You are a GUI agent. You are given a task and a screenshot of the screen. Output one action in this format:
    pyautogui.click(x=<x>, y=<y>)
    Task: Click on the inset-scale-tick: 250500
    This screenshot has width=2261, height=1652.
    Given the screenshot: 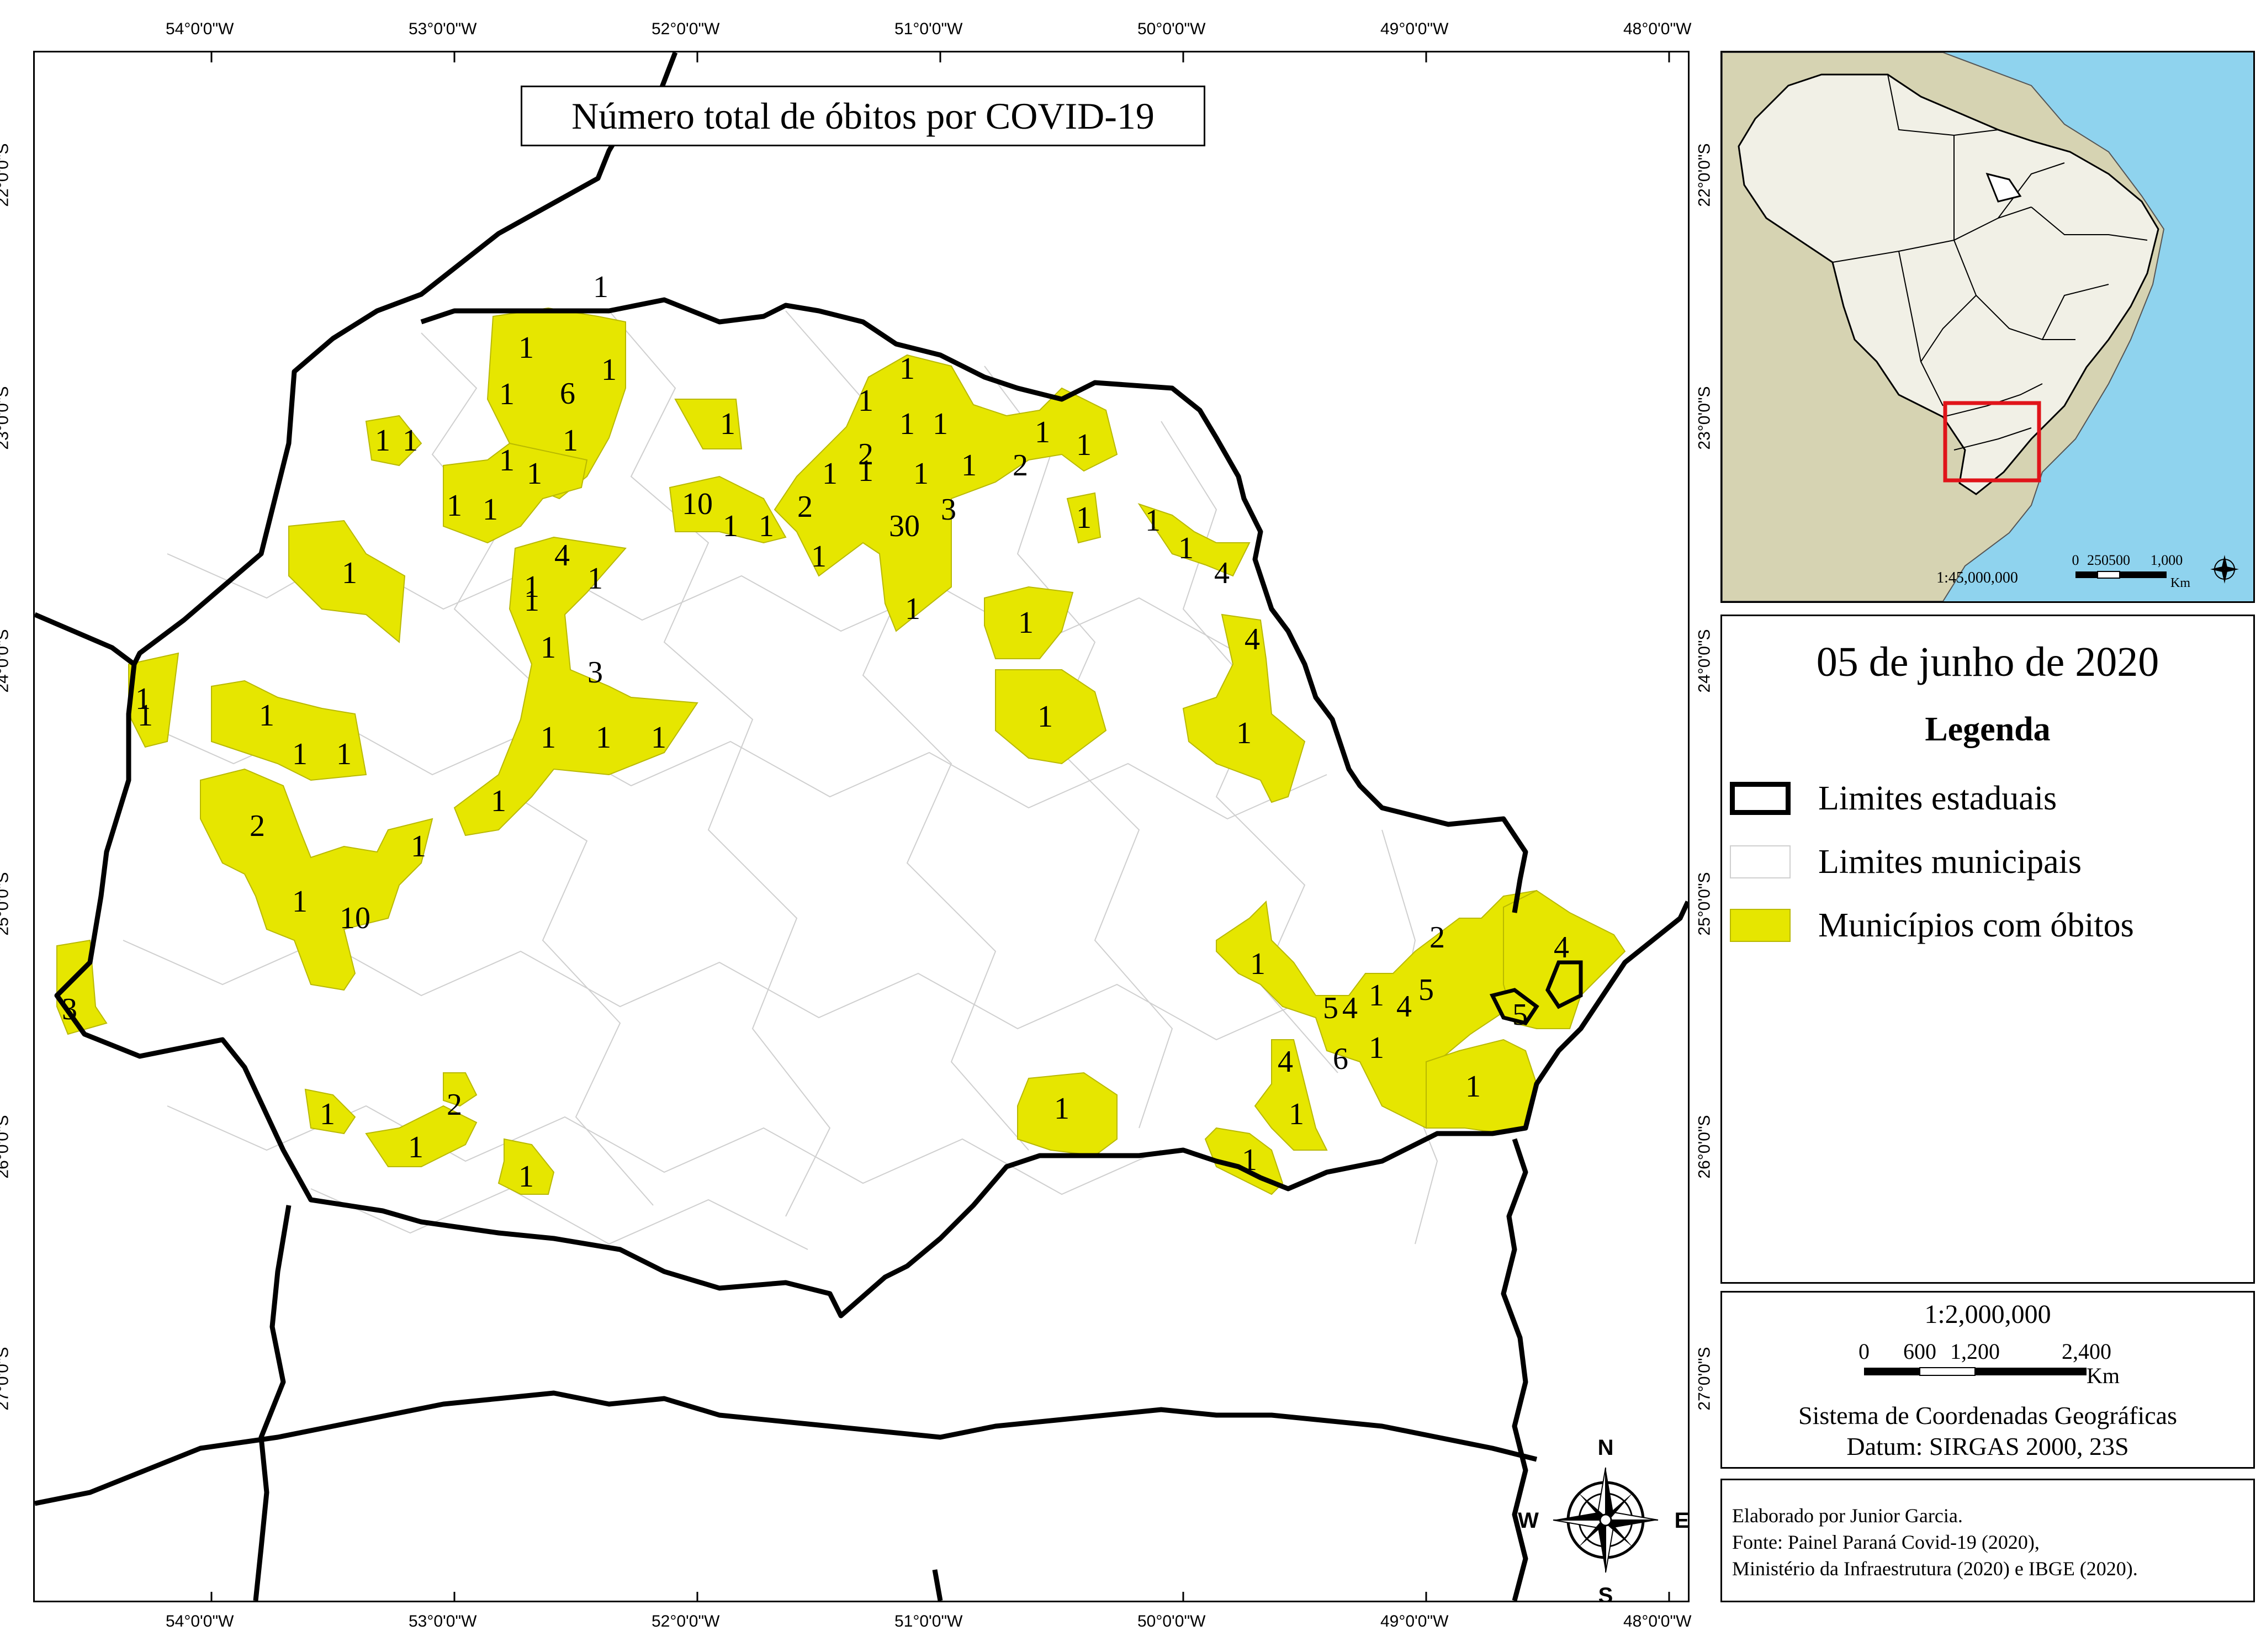 What is the action you would take?
    pyautogui.click(x=2108, y=560)
    